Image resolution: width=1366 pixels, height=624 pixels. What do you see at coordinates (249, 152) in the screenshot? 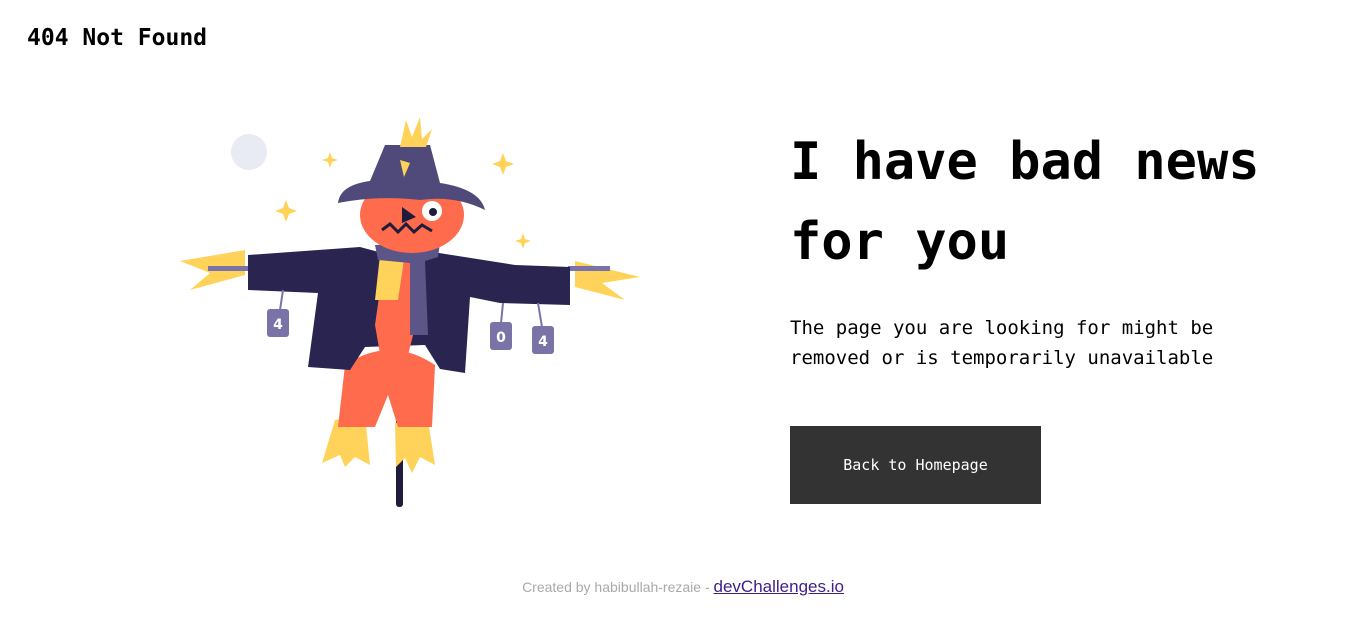
I see `moon-icon` at bounding box center [249, 152].